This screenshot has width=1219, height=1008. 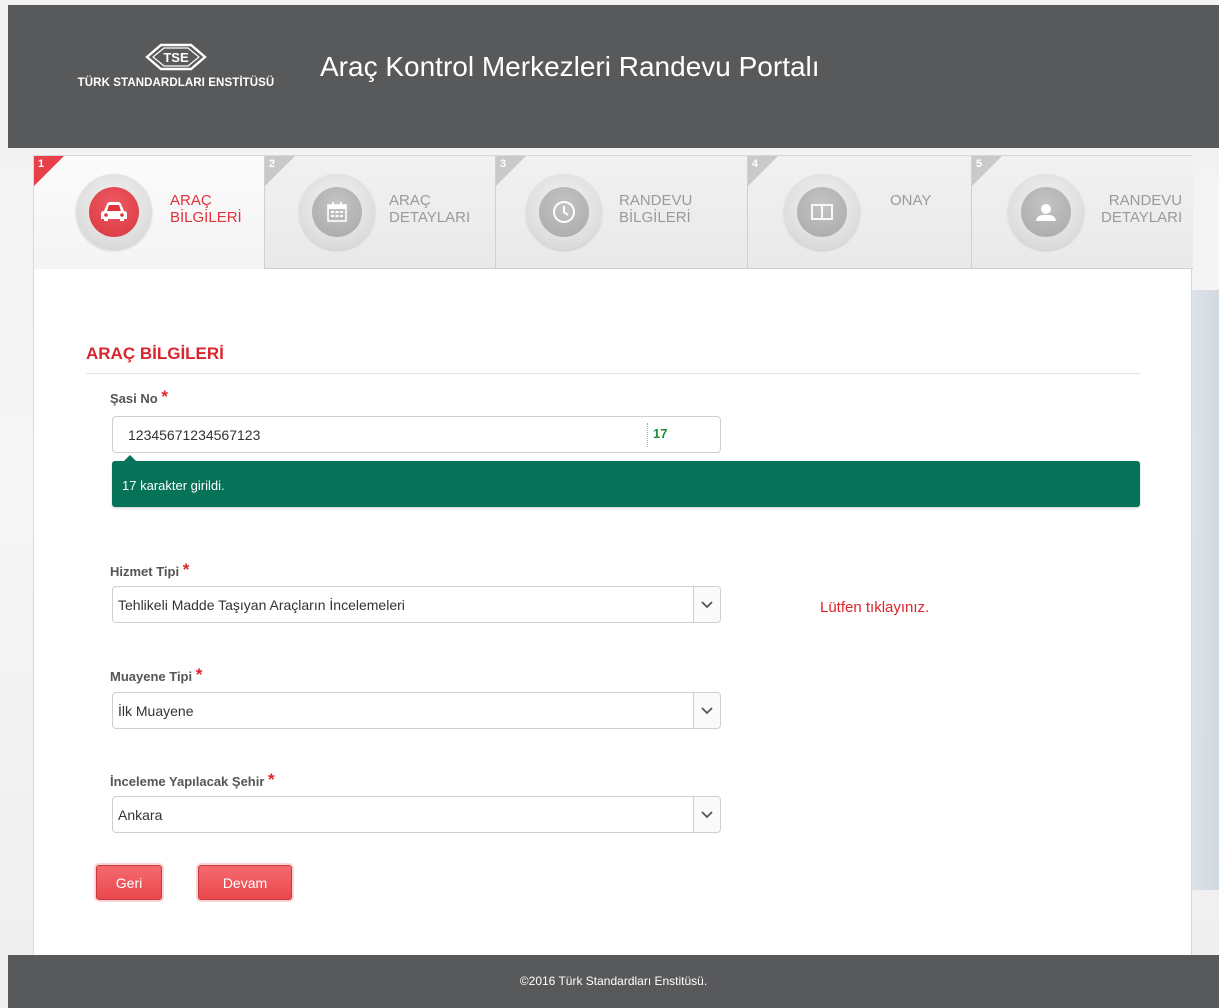 I want to click on inspection-type-select: İlk Muayene, so click(x=416, y=710).